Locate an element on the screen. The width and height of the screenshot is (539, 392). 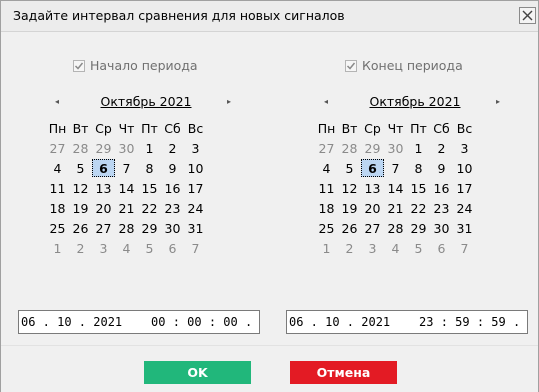
start-next-month-icon: ▸ is located at coordinates (229, 102).